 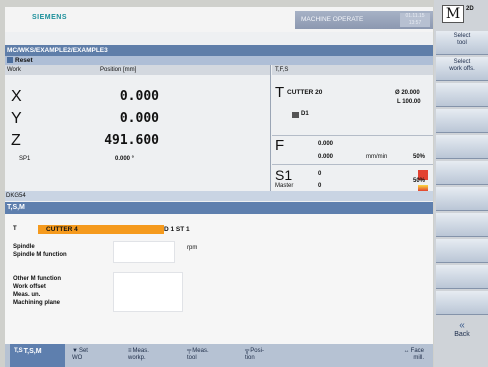 What do you see at coordinates (462, 325) in the screenshot?
I see `back-arrow-icon: «` at bounding box center [462, 325].